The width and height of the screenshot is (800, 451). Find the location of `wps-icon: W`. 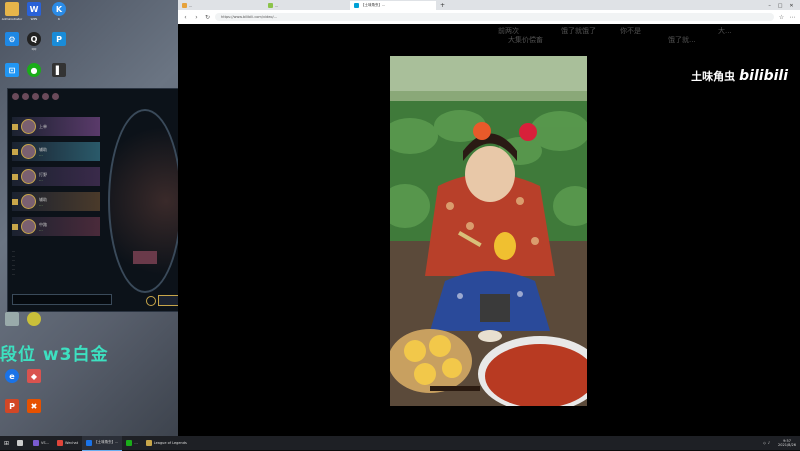

wps-icon: W is located at coordinates (34, 9).